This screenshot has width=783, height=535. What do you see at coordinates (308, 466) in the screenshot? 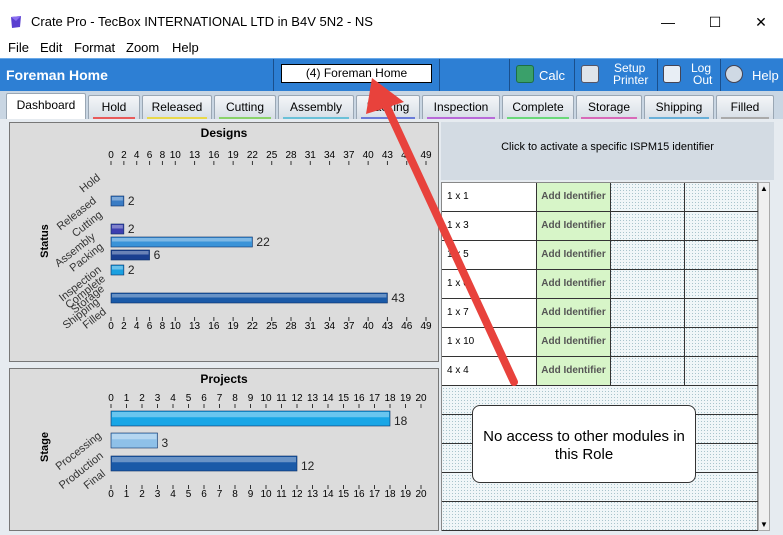
I see `bar-value-label: 12` at bounding box center [308, 466].